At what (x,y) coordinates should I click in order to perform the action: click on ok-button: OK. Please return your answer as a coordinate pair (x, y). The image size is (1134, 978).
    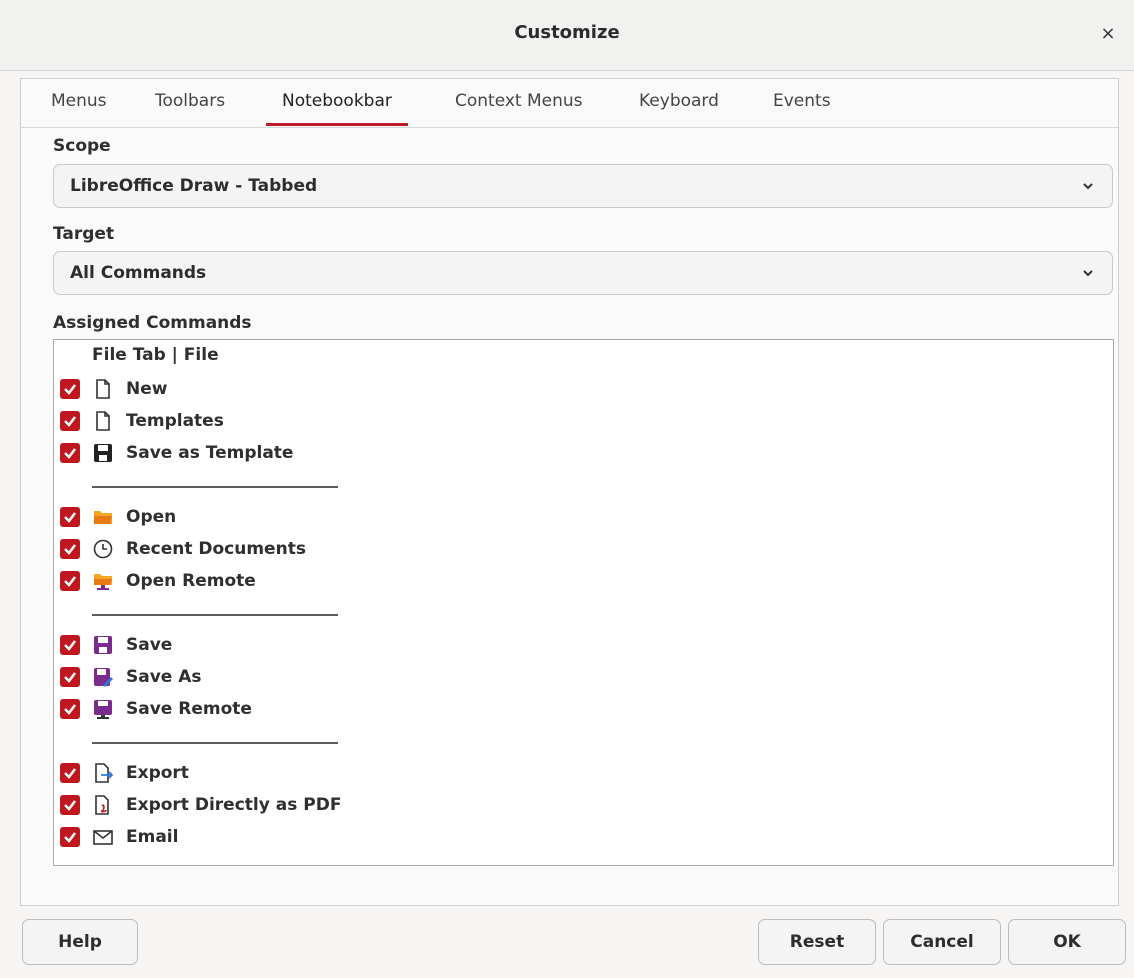
    Looking at the image, I should click on (1067, 942).